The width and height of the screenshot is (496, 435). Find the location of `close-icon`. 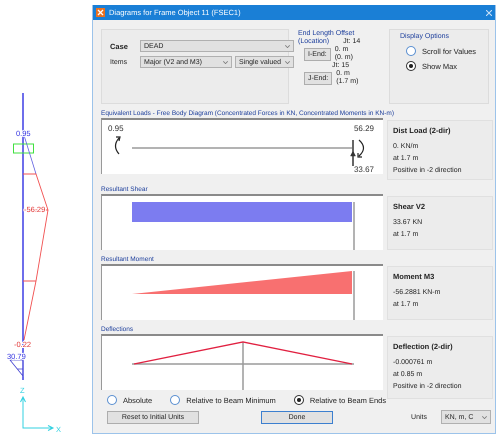

close-icon is located at coordinates (489, 13).